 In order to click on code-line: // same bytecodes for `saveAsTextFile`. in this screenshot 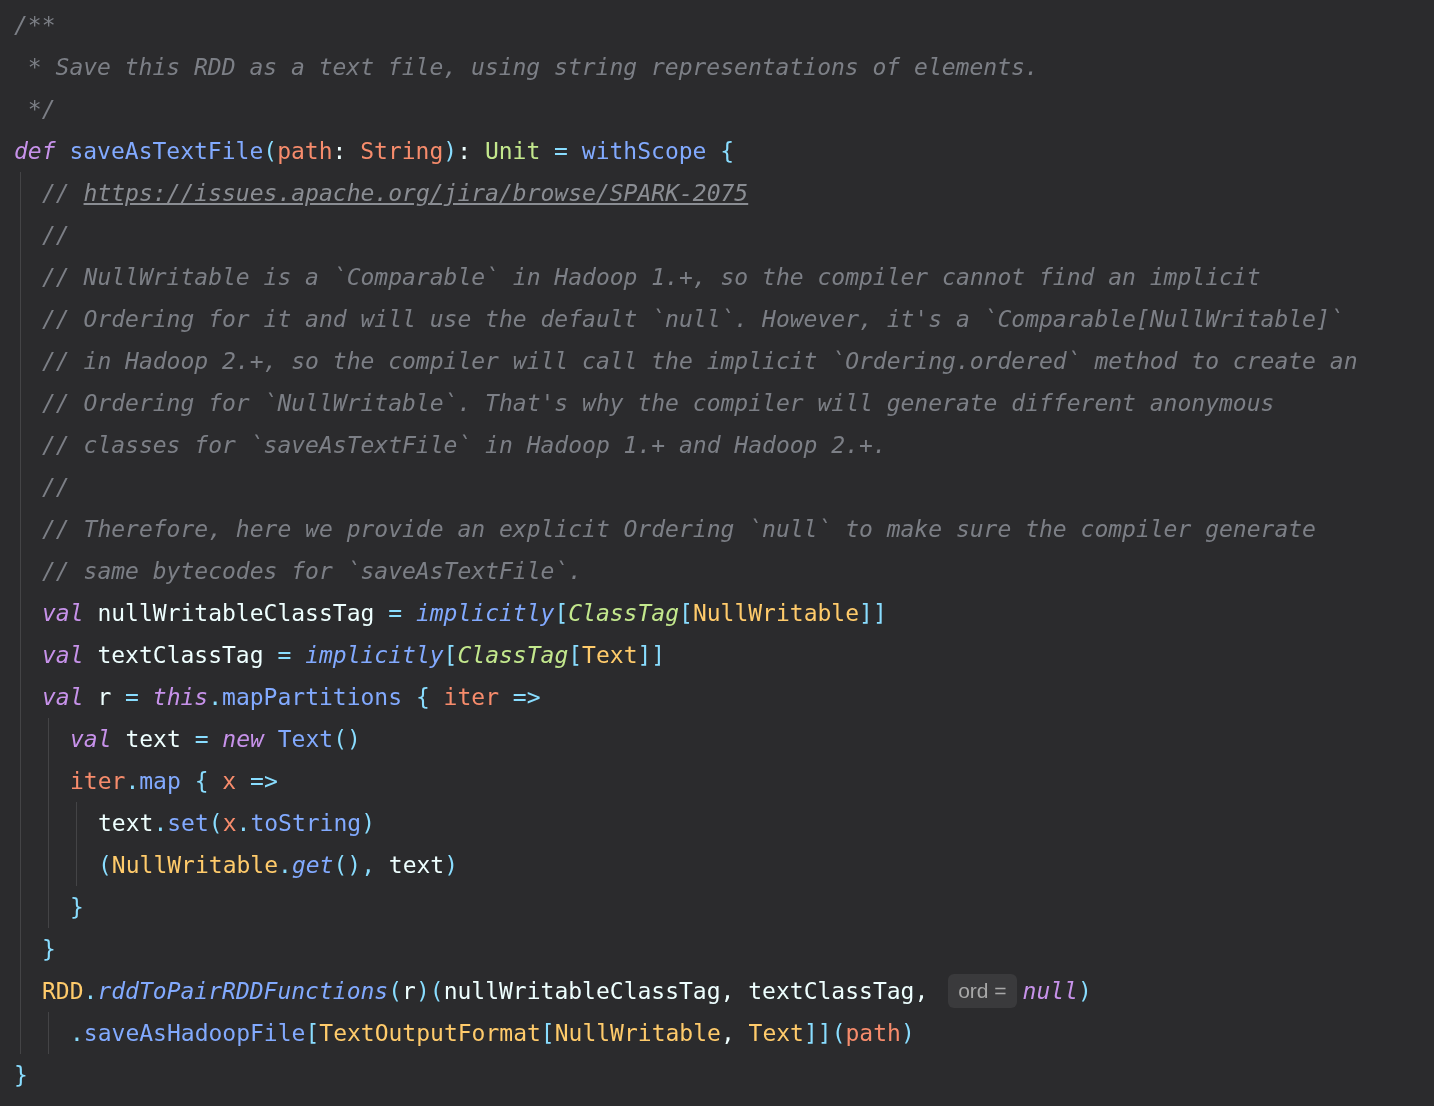, I will do `click(312, 571)`.